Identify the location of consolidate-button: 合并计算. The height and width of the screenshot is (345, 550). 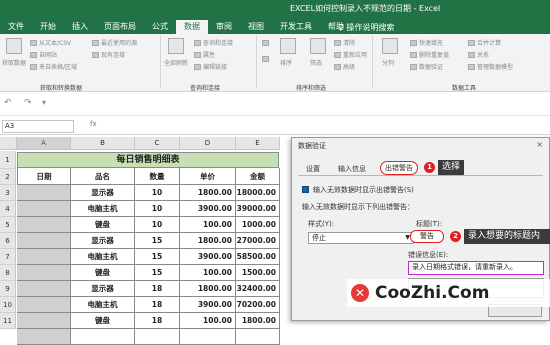
(484, 42).